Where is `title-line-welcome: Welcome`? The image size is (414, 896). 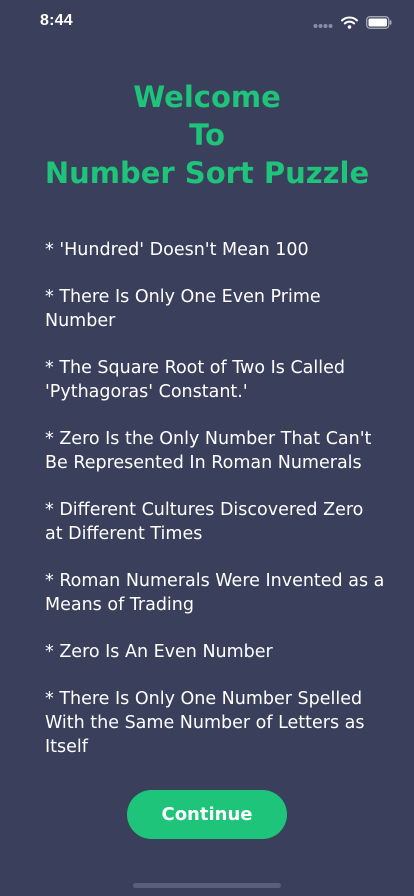
title-line-welcome: Welcome is located at coordinates (207, 97).